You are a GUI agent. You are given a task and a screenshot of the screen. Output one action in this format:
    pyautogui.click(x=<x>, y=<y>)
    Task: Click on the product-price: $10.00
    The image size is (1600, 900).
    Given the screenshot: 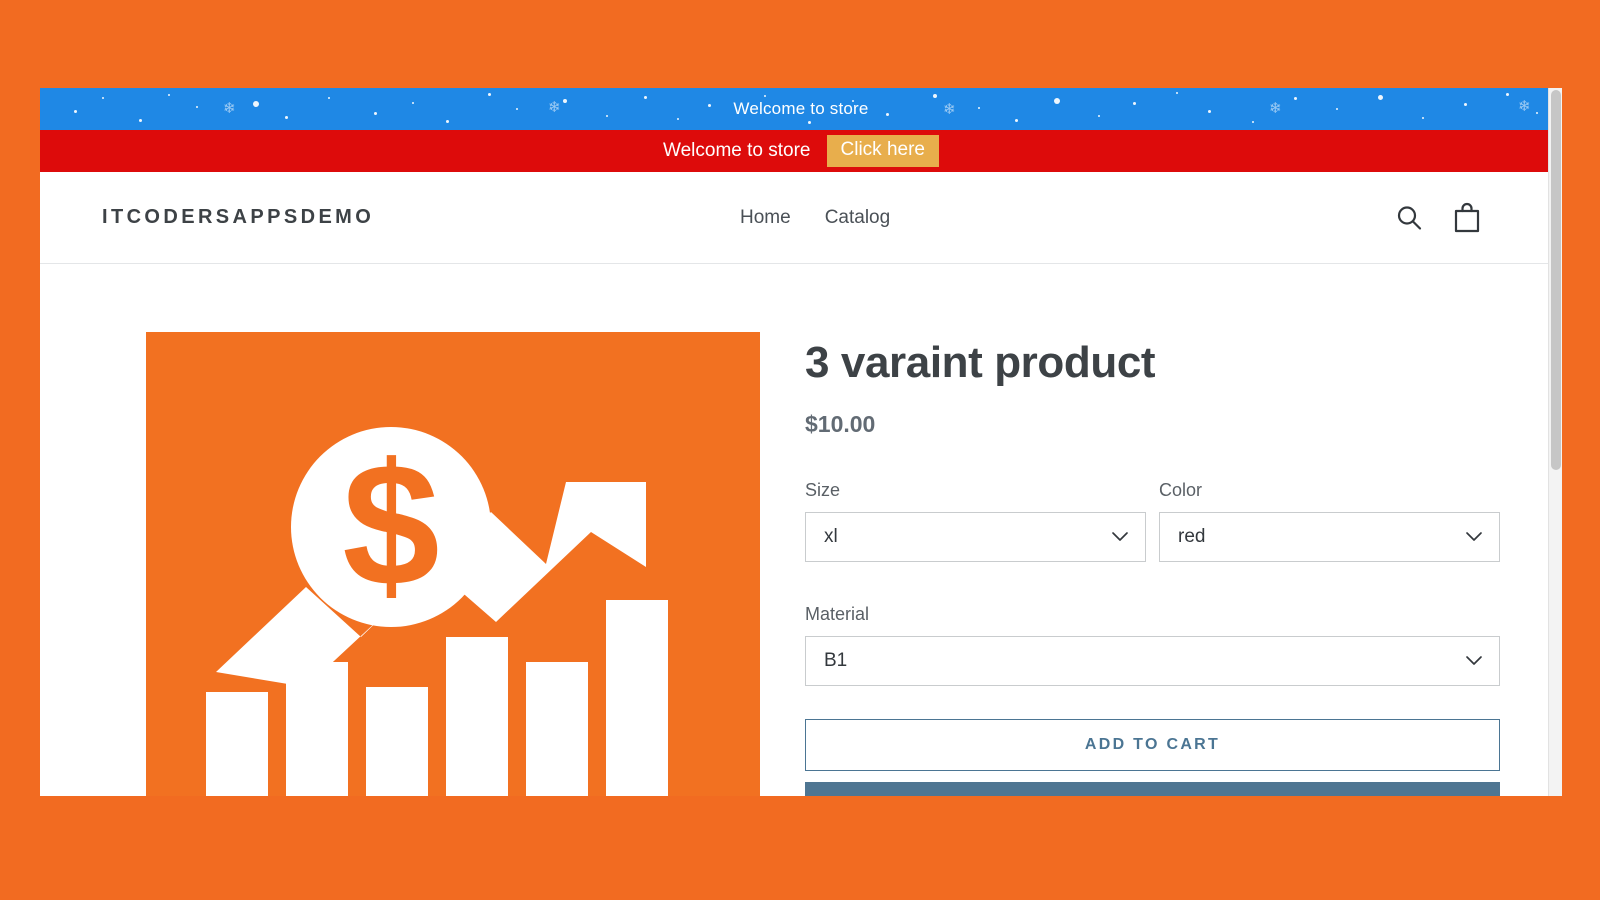 What is the action you would take?
    pyautogui.click(x=840, y=424)
    